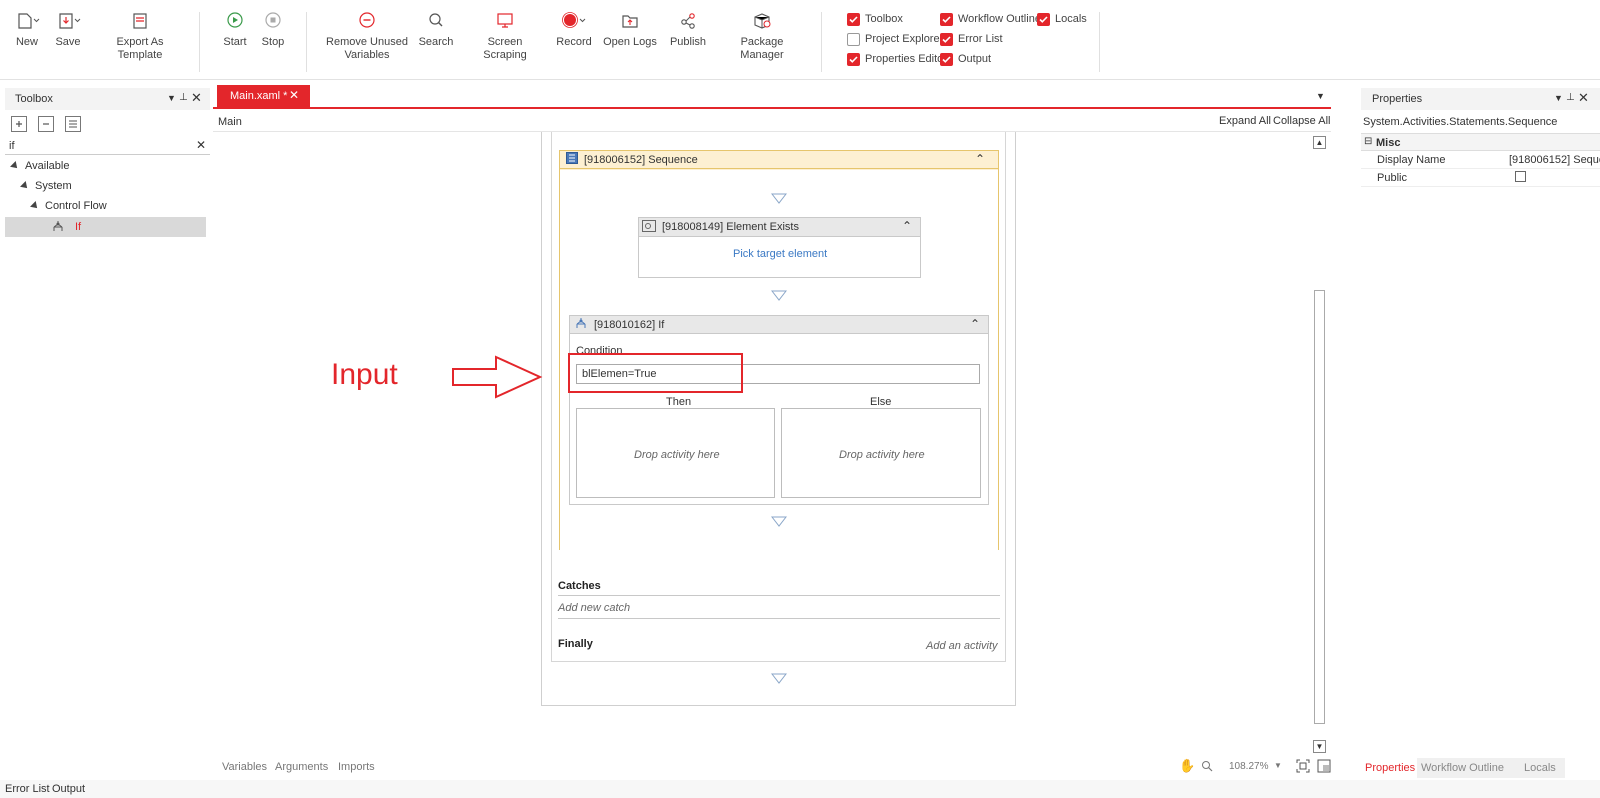 The height and width of the screenshot is (798, 1600). What do you see at coordinates (579, 586) in the screenshot?
I see `catches-label: Catches` at bounding box center [579, 586].